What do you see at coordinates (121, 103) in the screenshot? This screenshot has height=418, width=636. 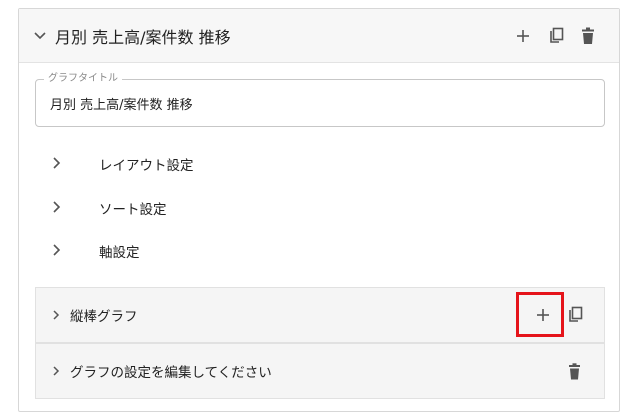 I see `graph-title-input: 月別 売上高/案件数 推移` at bounding box center [121, 103].